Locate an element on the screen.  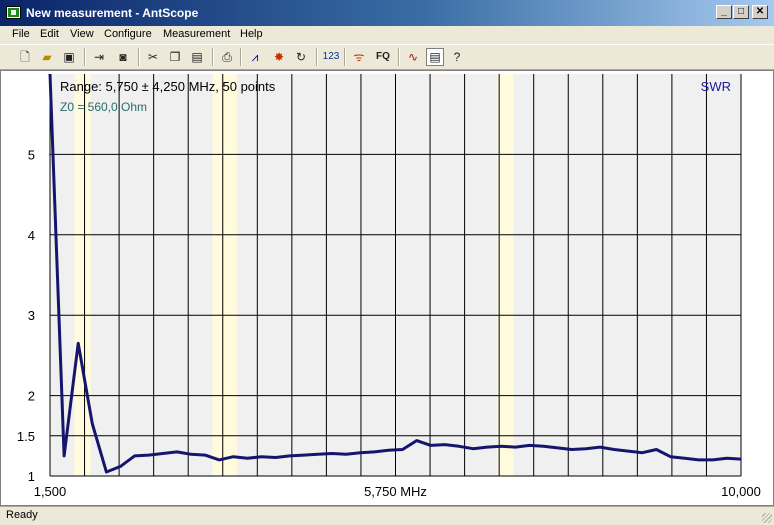
table-button: ▤ is located at coordinates (435, 57).